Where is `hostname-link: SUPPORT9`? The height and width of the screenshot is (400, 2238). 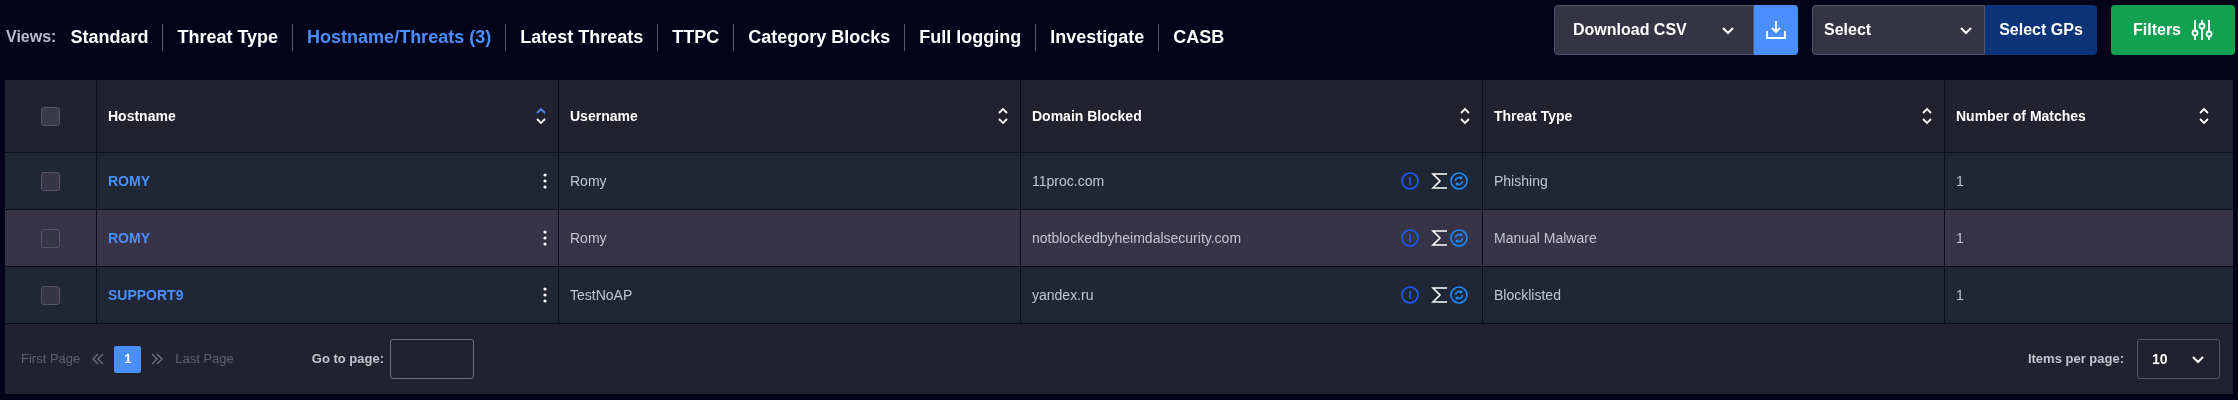 hostname-link: SUPPORT9 is located at coordinates (146, 295).